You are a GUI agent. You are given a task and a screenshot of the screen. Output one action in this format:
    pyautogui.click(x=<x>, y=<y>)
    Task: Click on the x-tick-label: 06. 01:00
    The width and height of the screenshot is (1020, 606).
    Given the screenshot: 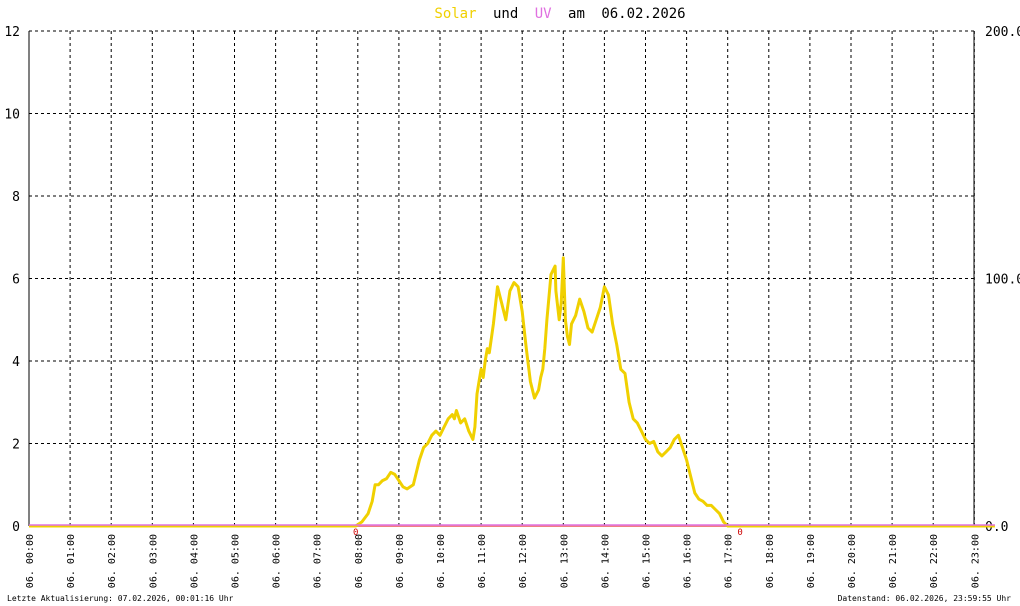 What is the action you would take?
    pyautogui.click(x=71, y=561)
    